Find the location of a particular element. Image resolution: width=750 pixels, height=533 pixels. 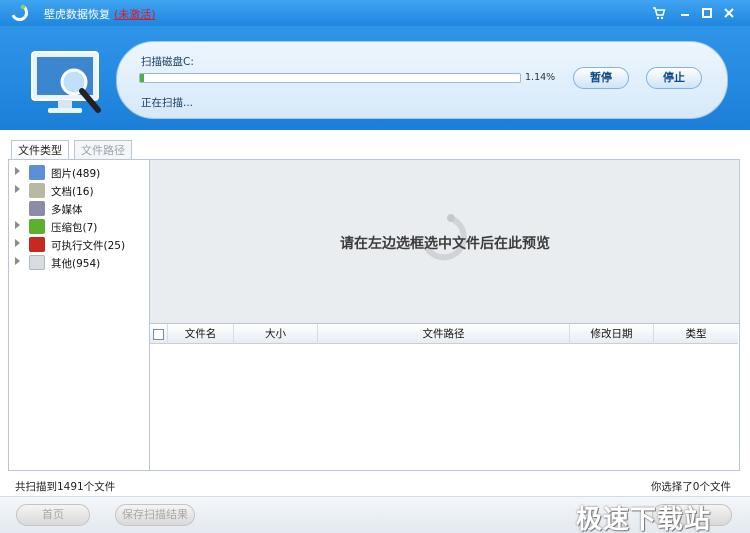

tree-label: 多媒体 is located at coordinates (67, 210).